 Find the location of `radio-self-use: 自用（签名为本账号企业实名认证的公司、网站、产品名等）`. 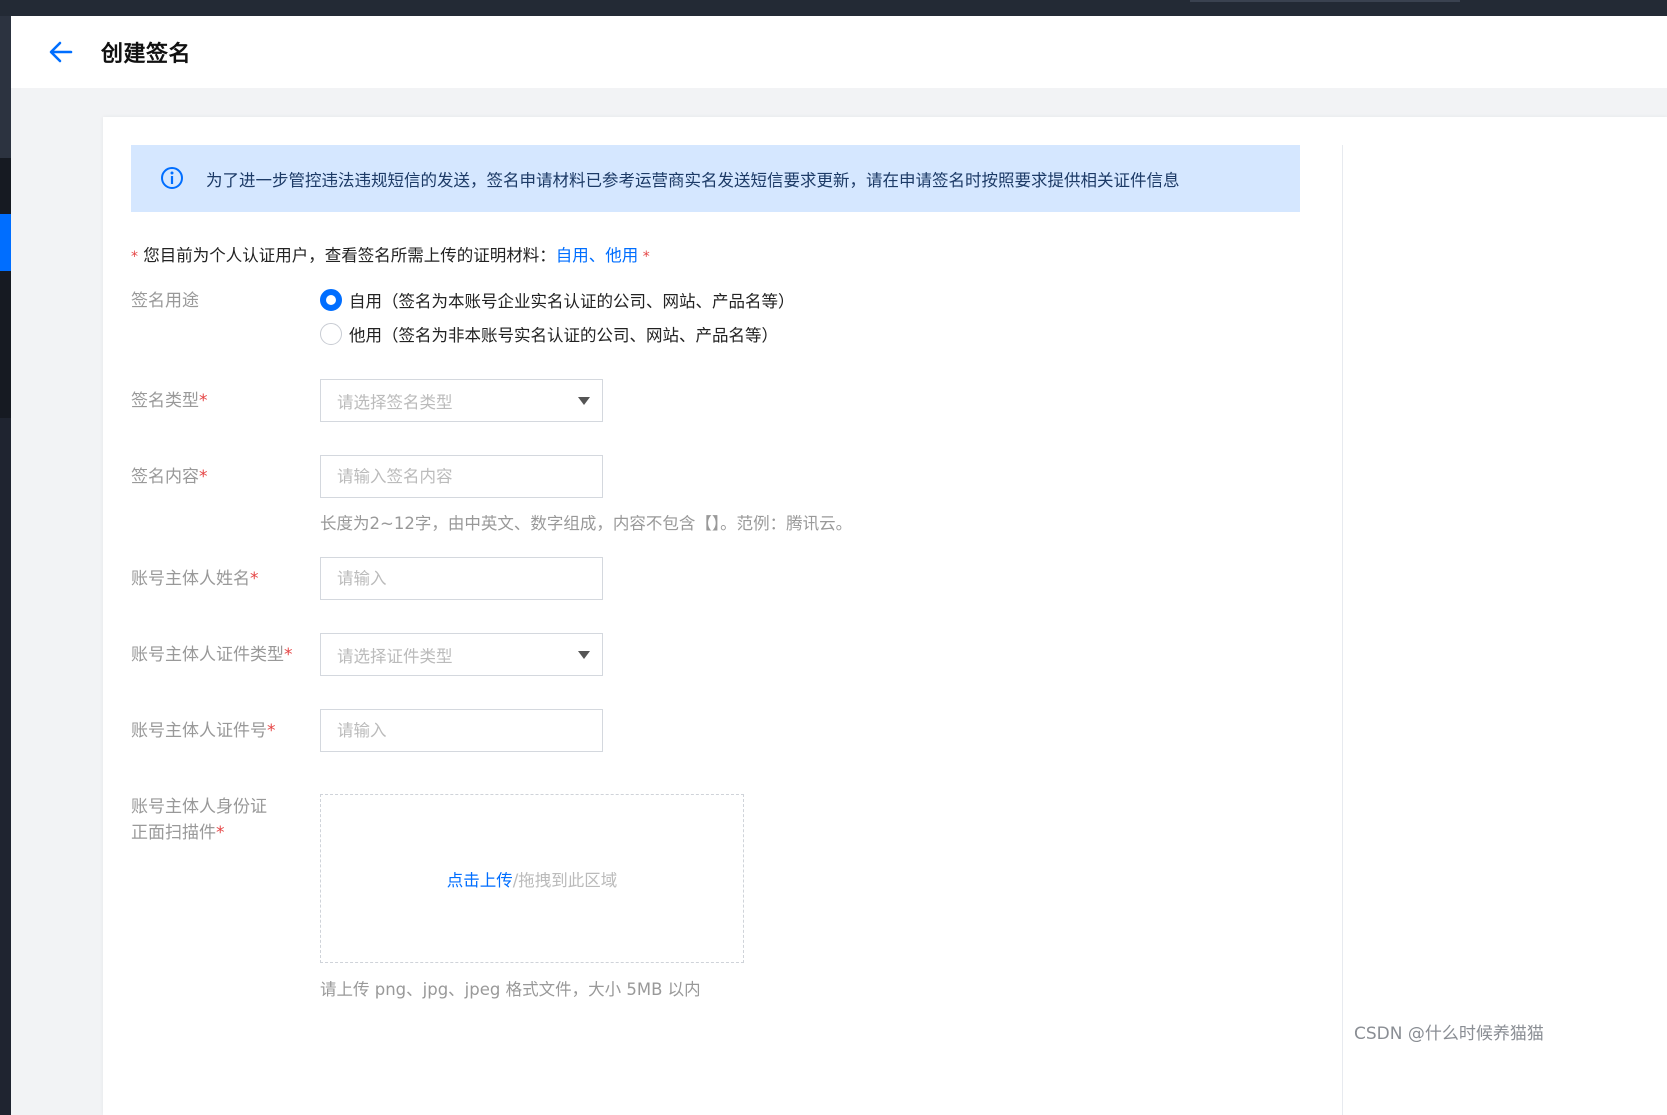

radio-self-use: 自用（签名为本账号企业实名认证的公司、网站、产品名等） is located at coordinates (557, 300).